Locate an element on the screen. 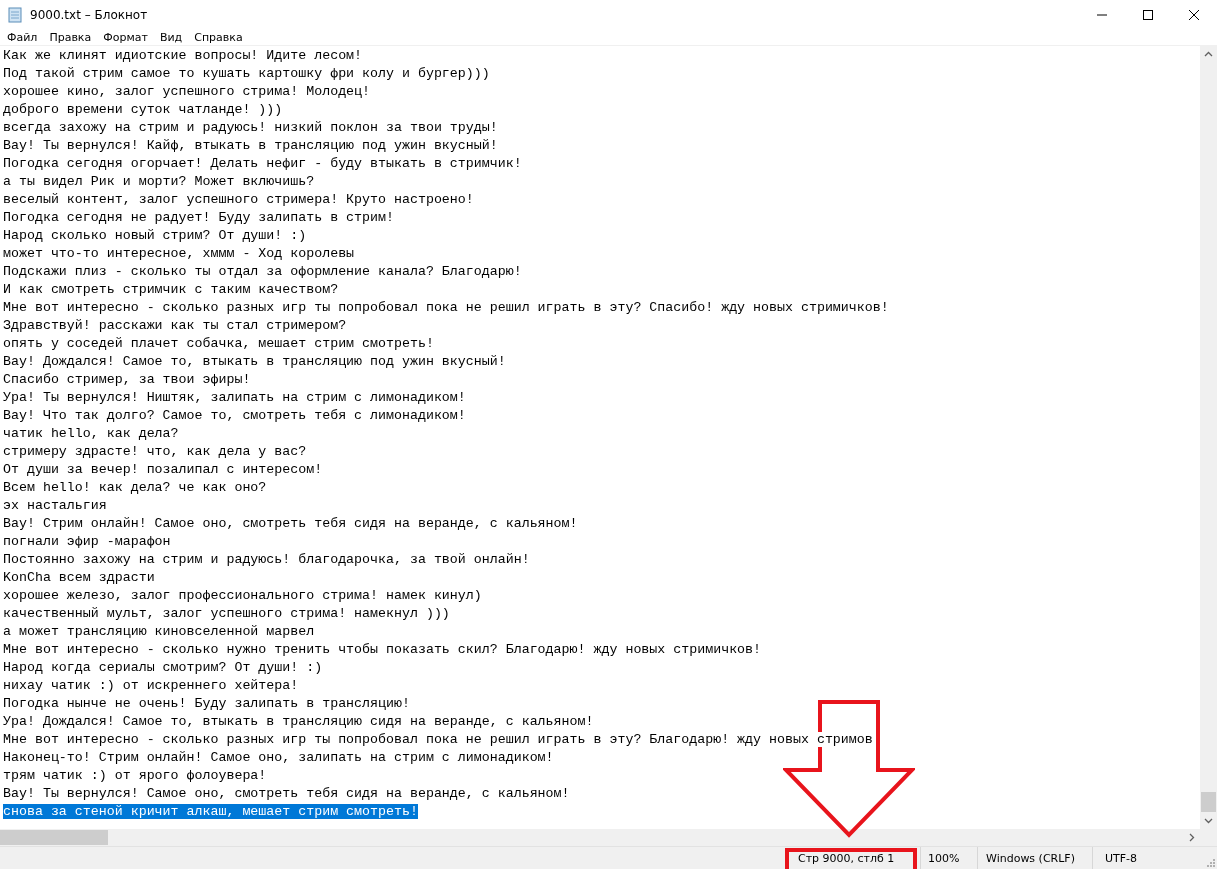 The width and height of the screenshot is (1217, 869). menu-item: Вид is located at coordinates (172, 37).